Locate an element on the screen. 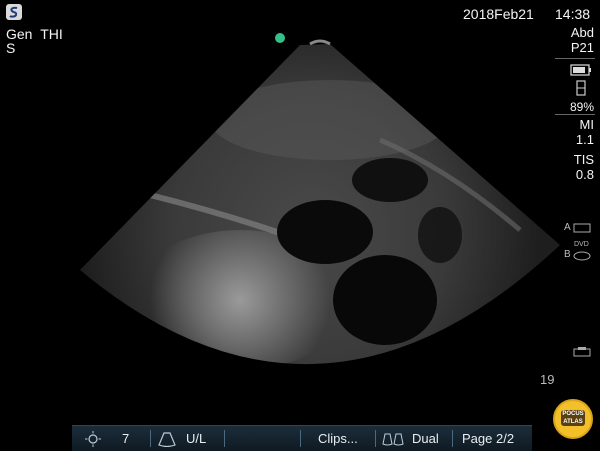  dvd-label: DVD is located at coordinates (581, 244).